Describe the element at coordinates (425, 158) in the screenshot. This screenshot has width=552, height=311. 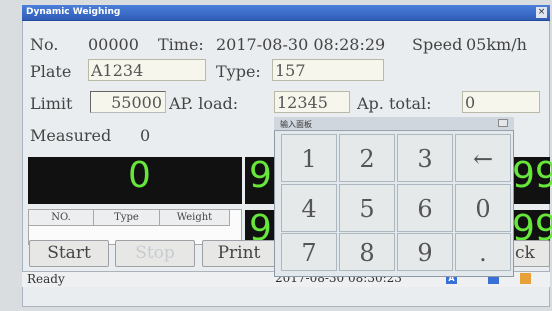
I see `key-3: 3` at that location.